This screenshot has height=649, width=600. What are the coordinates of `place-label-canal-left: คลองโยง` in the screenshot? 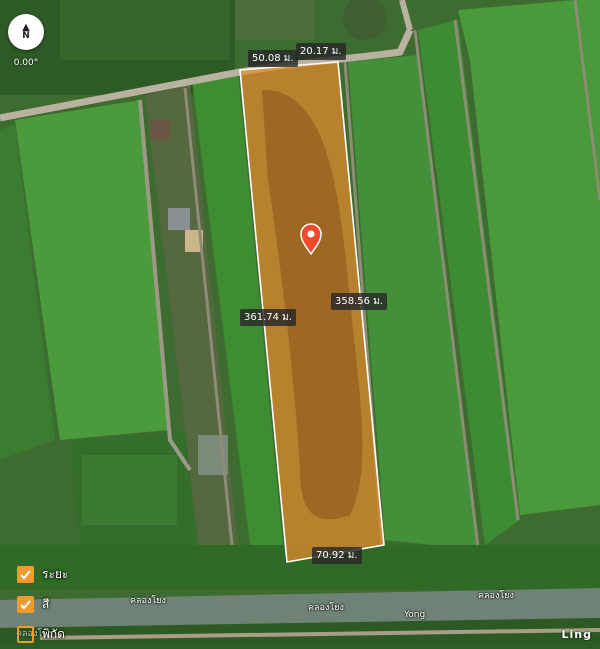 It's located at (148, 601).